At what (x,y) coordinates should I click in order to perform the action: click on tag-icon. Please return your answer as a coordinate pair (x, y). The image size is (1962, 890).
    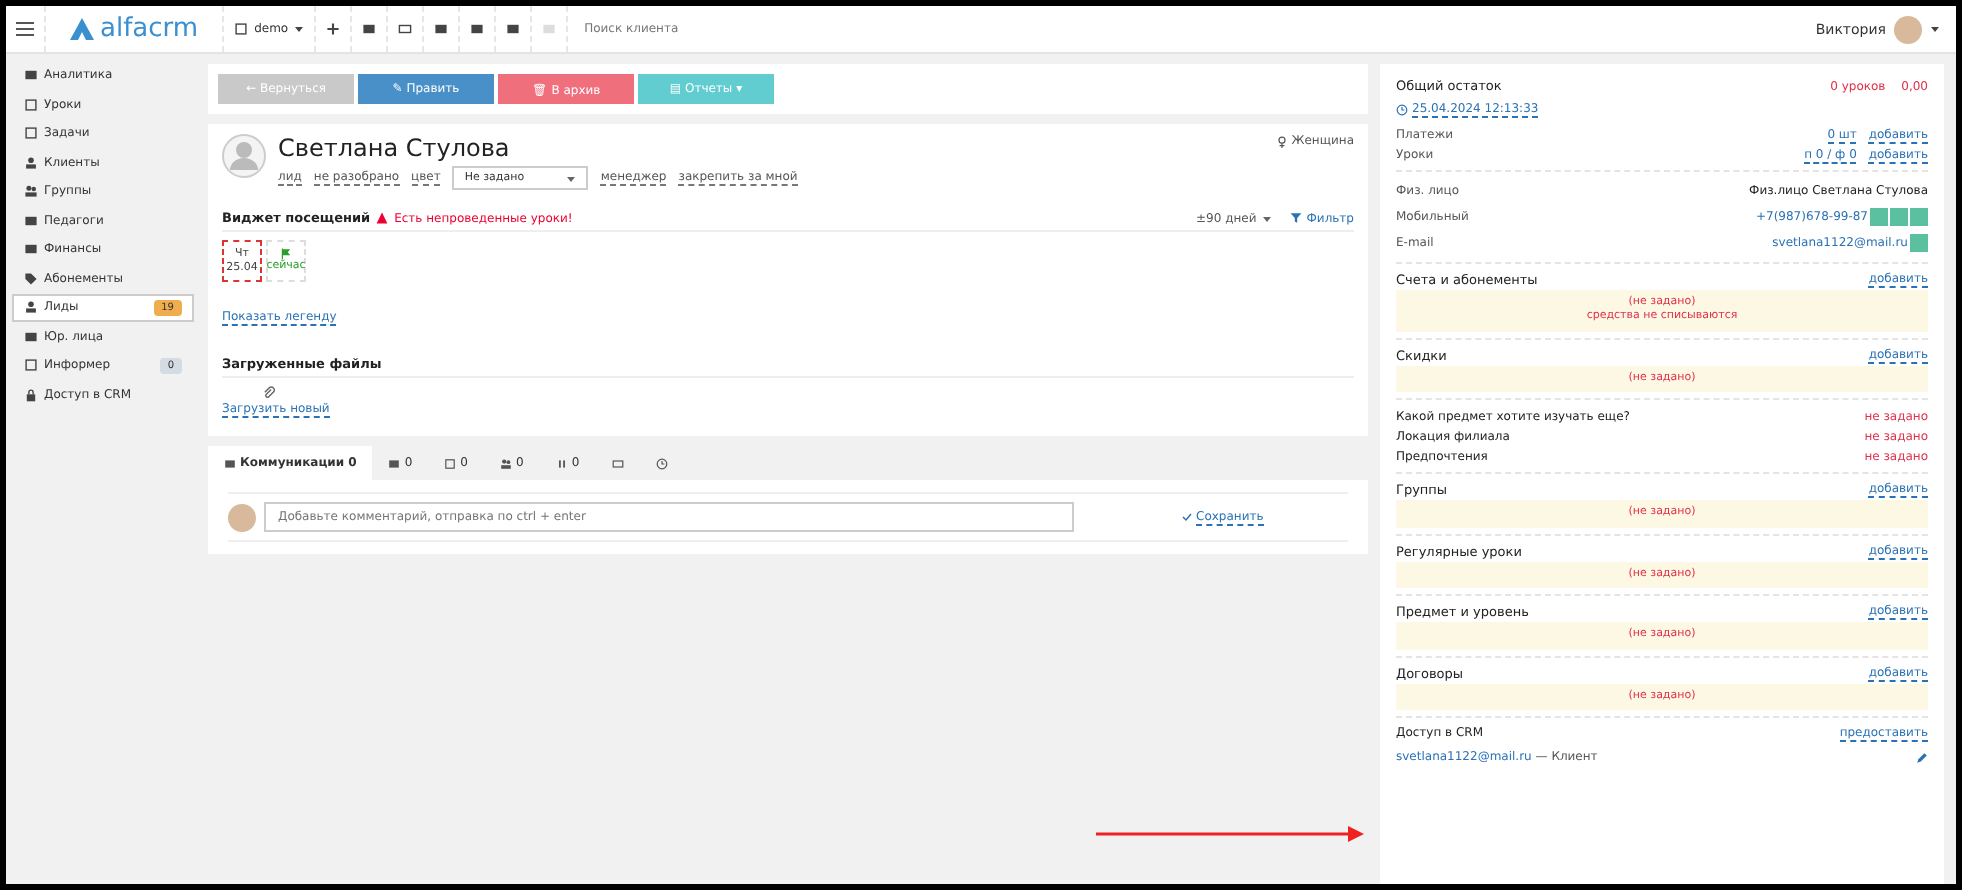
    Looking at the image, I should click on (31, 278).